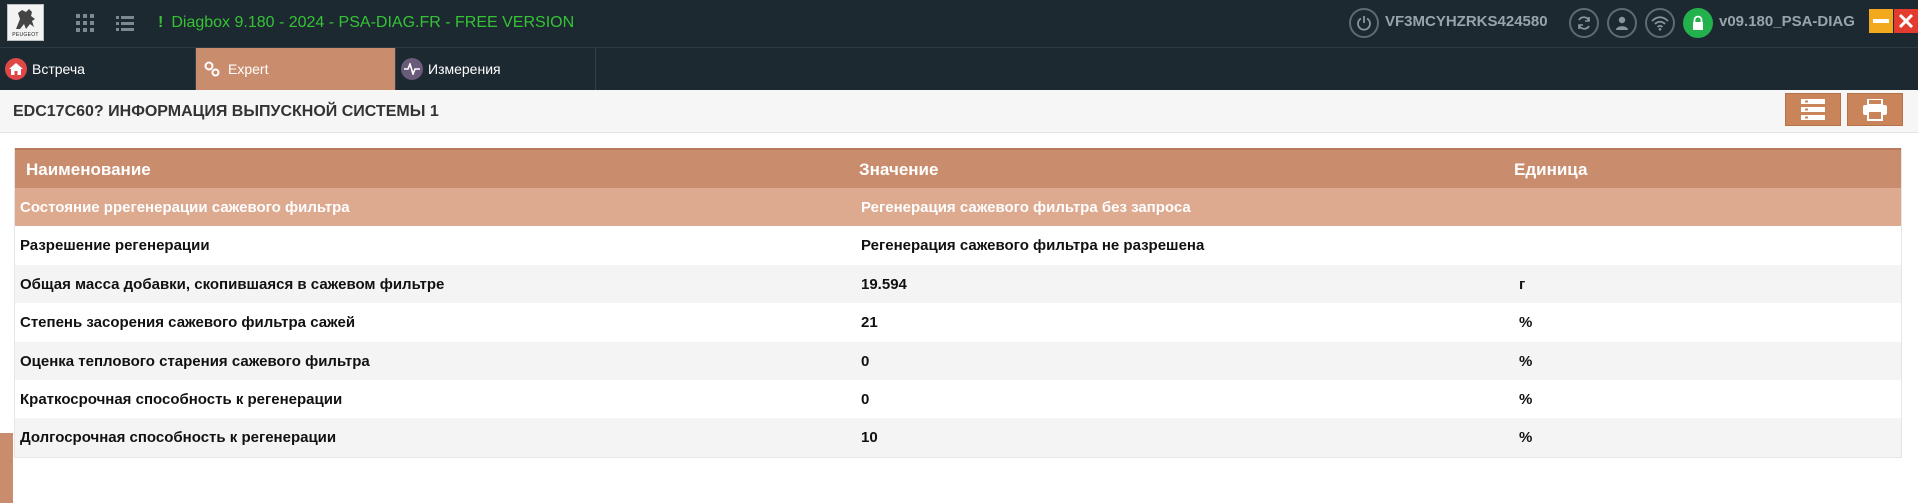 The image size is (1918, 503). Describe the element at coordinates (1660, 23) in the screenshot. I see `wifi-icon` at that location.